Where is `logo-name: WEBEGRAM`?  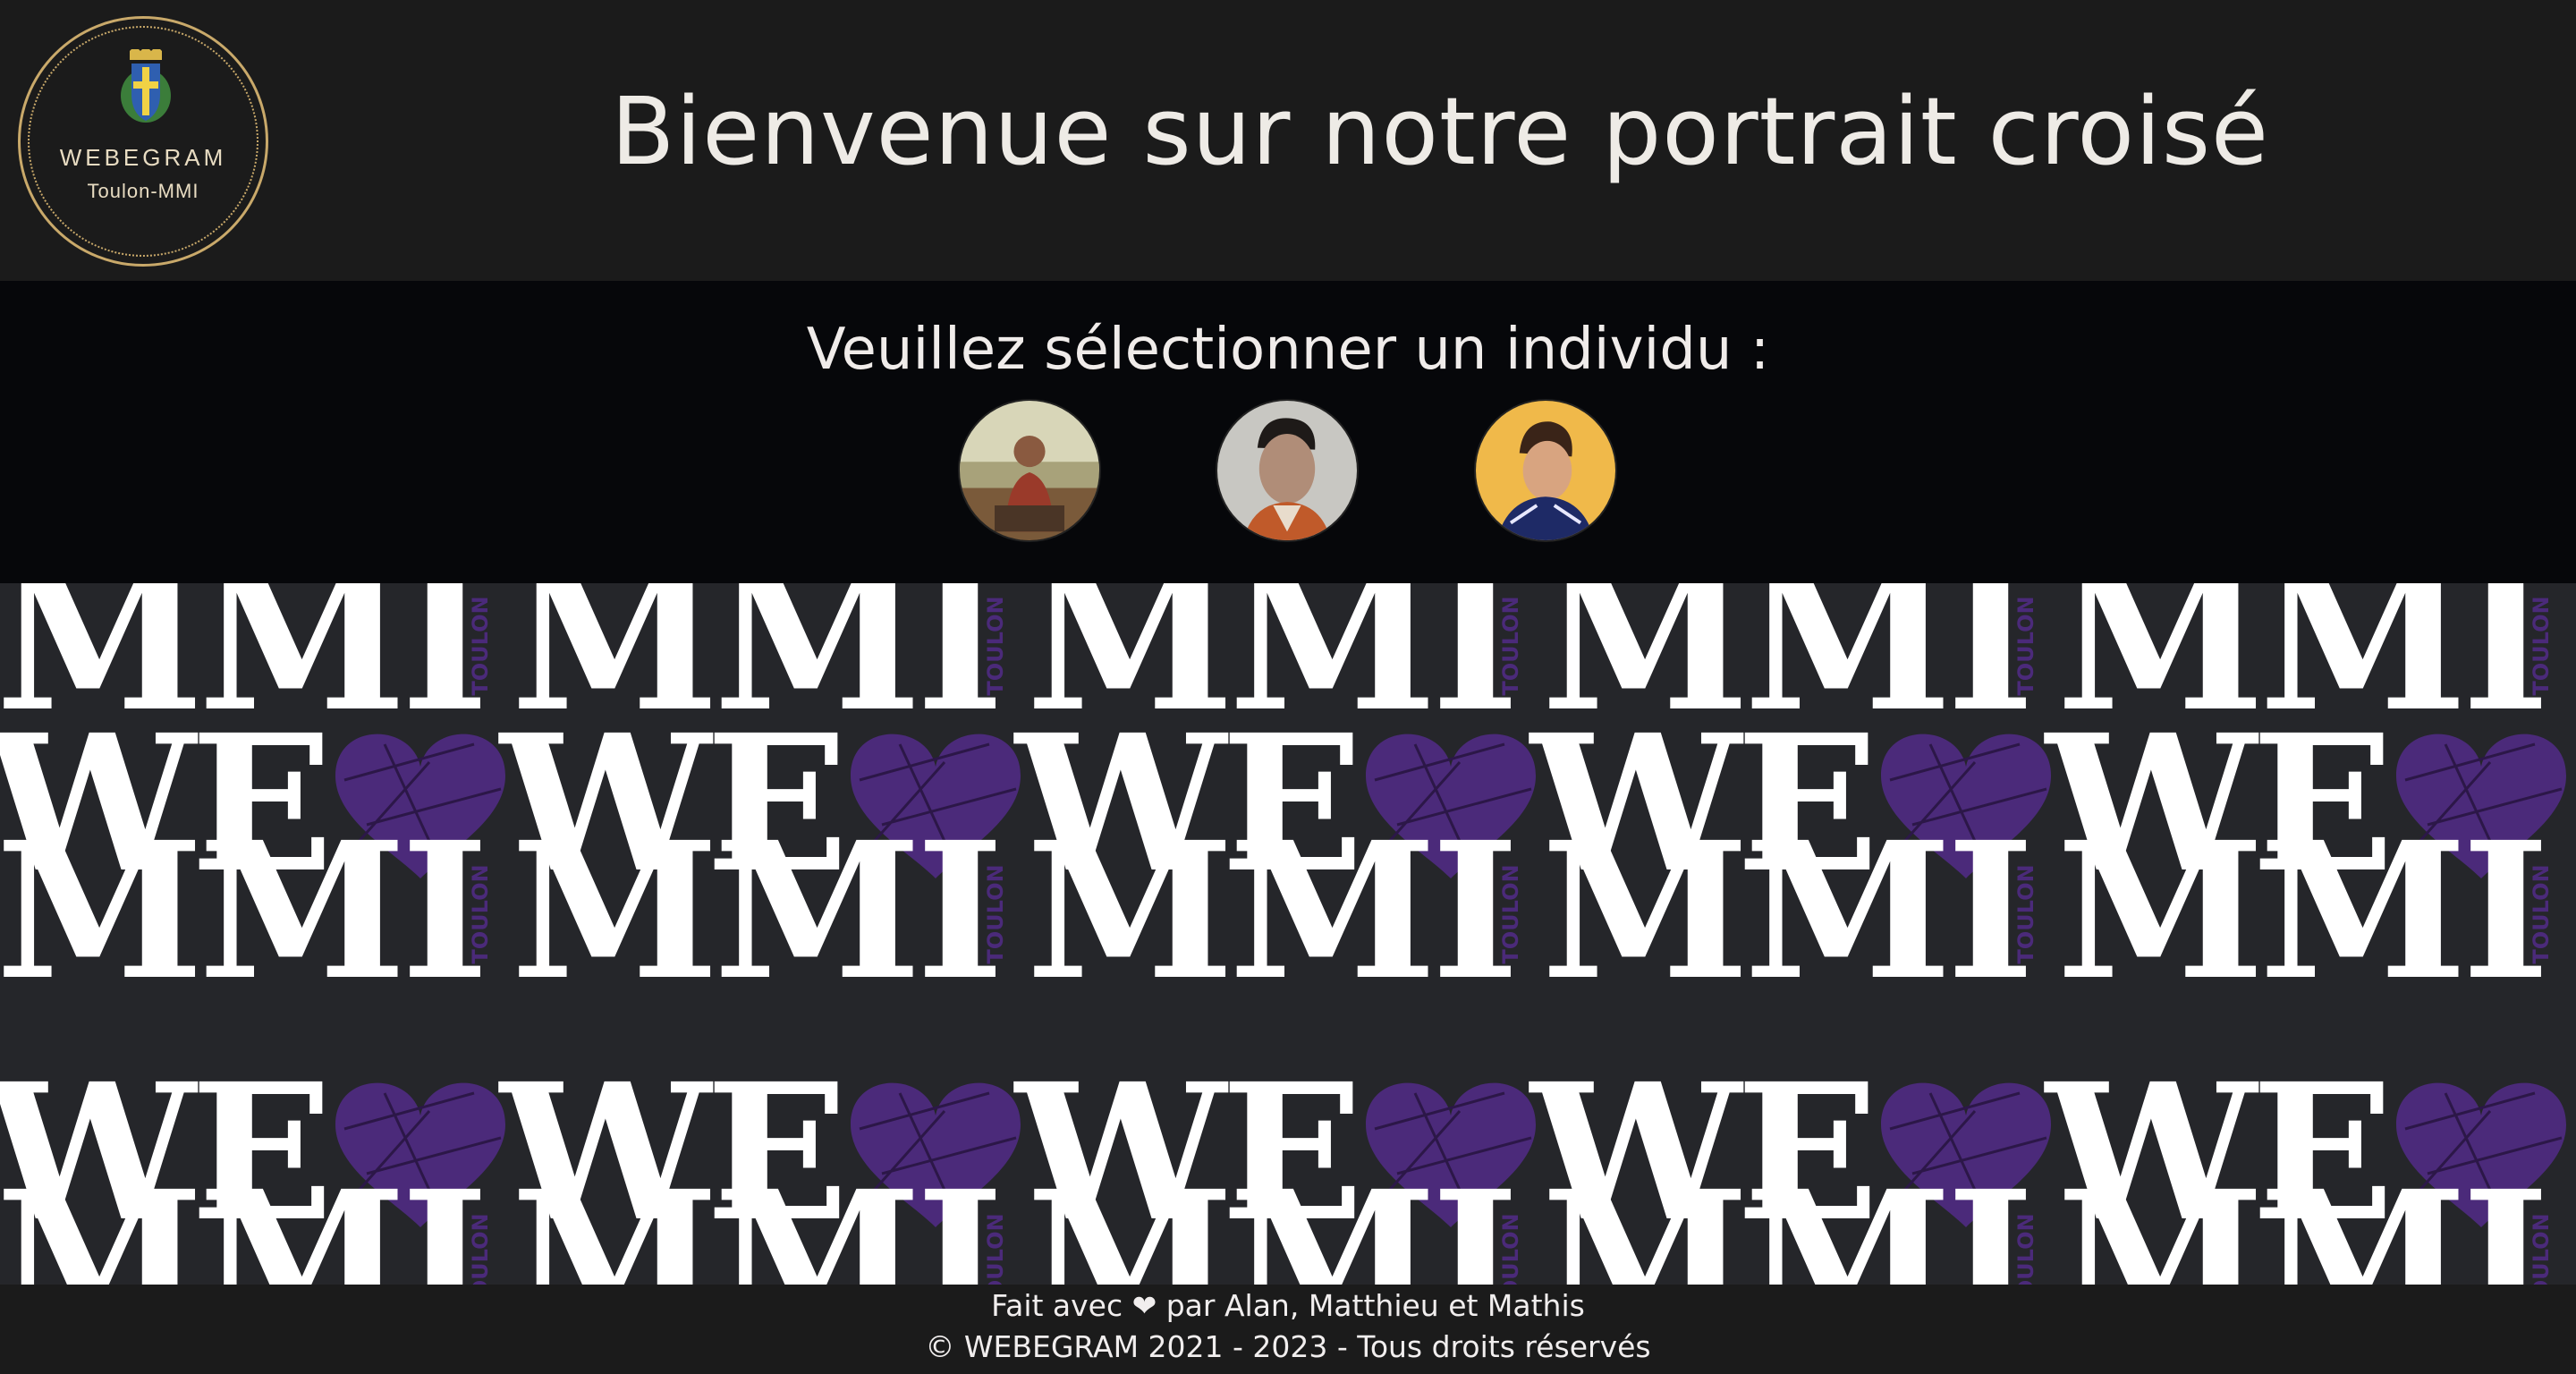 logo-name: WEBEGRAM is located at coordinates (143, 157).